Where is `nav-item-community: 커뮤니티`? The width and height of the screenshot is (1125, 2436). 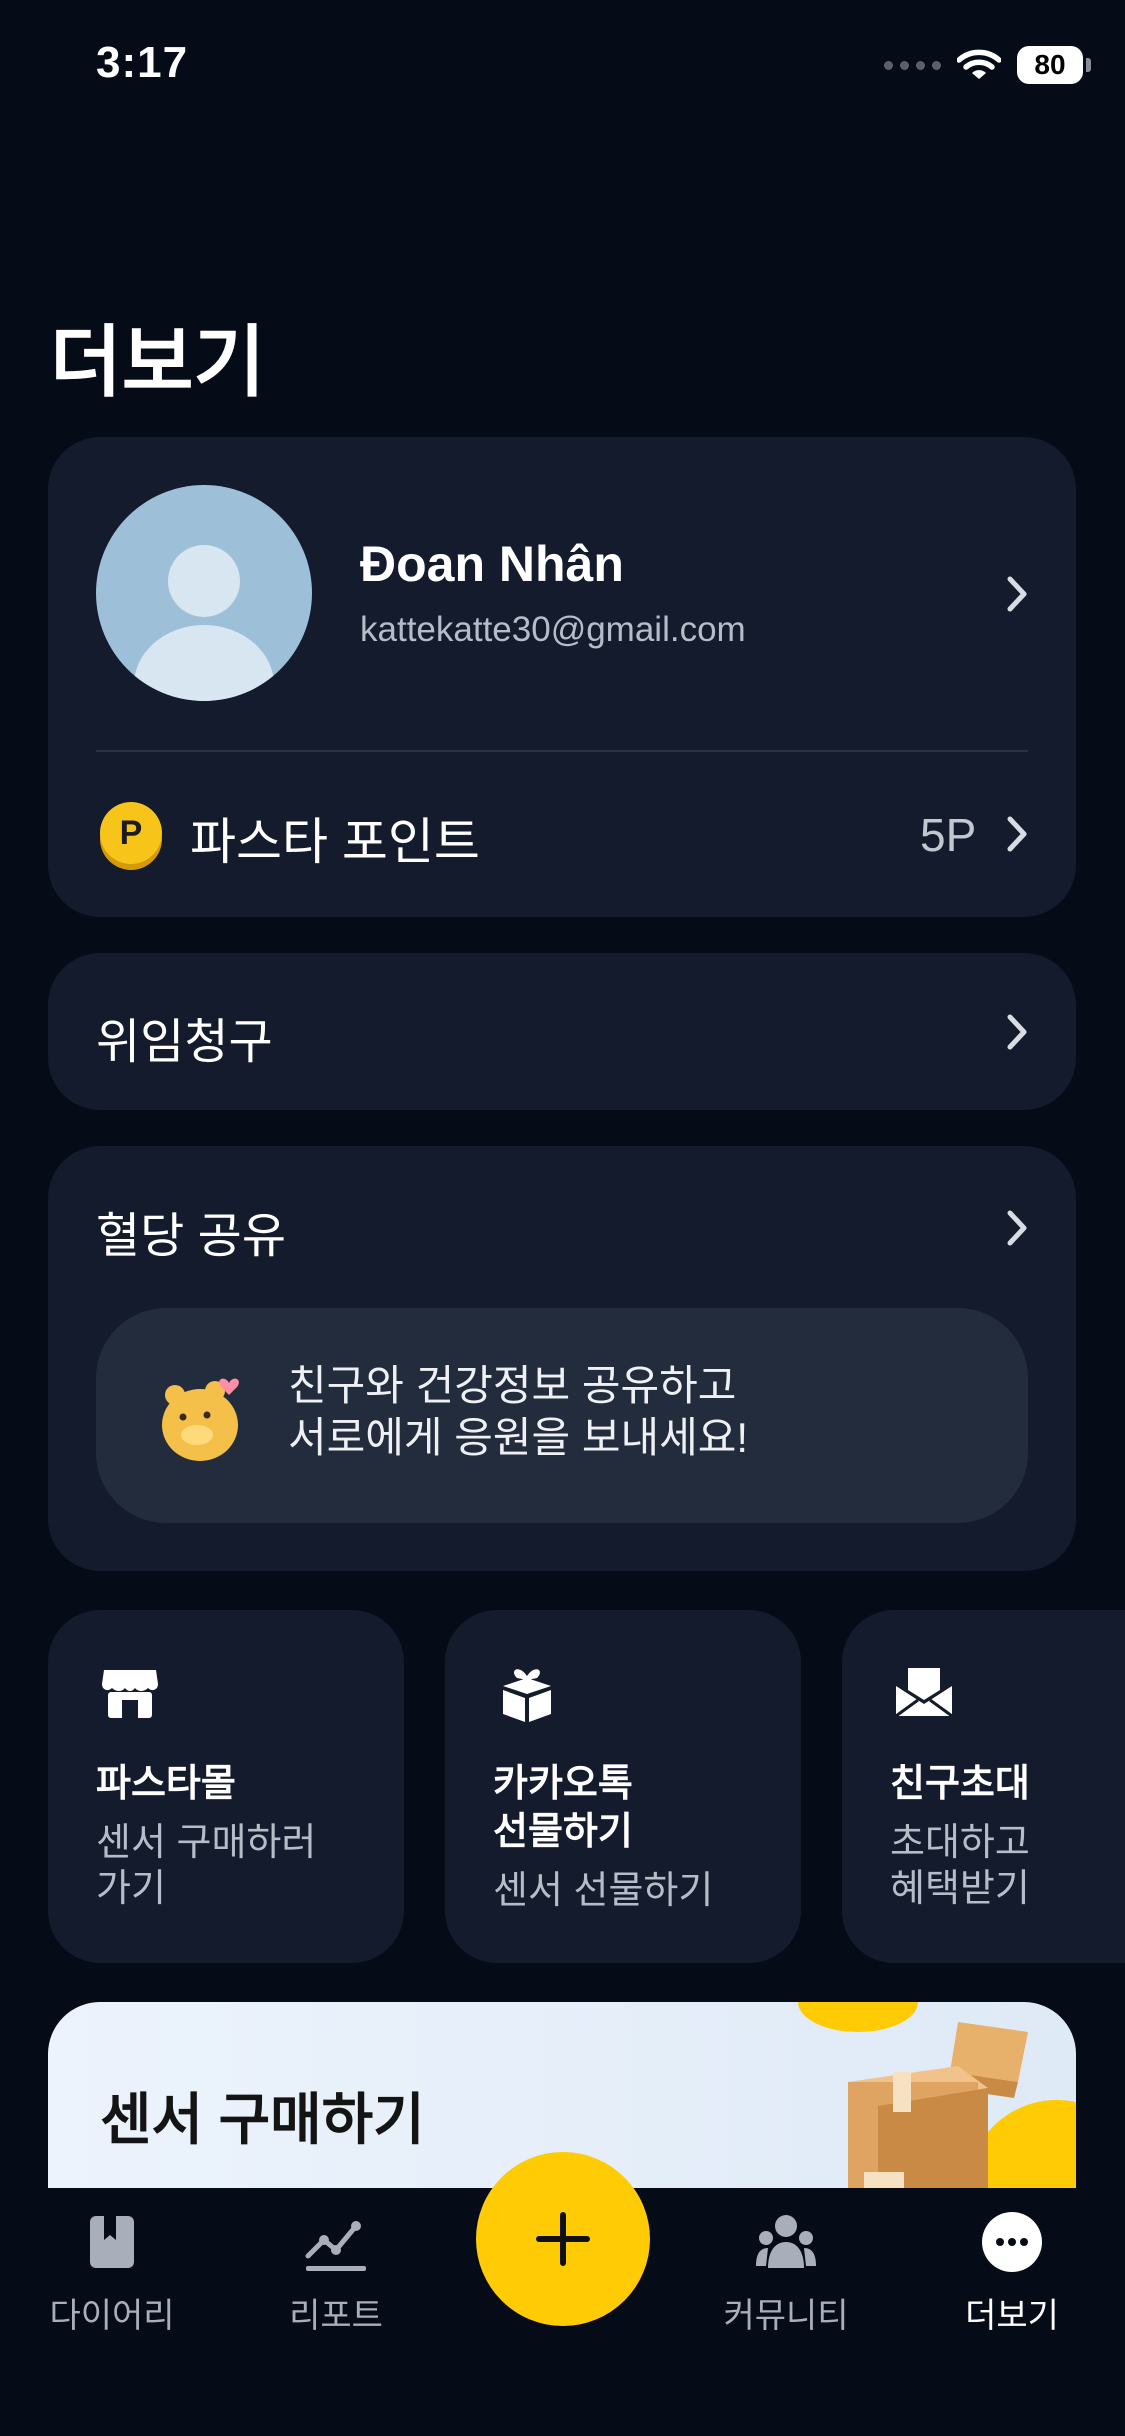 nav-item-community: 커뮤니티 is located at coordinates (786, 2273).